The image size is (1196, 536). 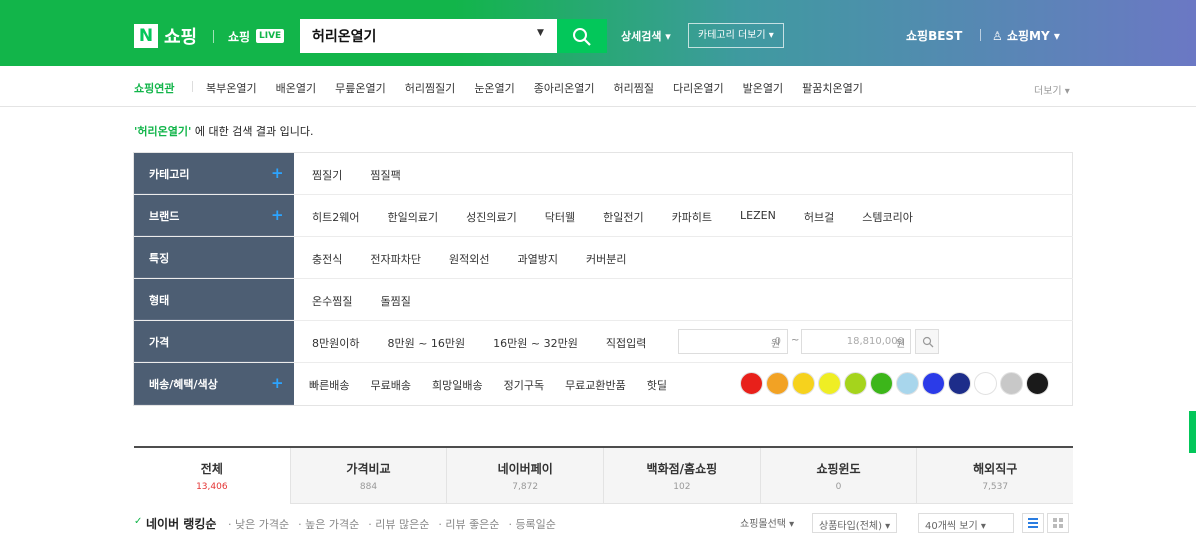 I want to click on tab-label: 해외직구, so click(x=995, y=469).